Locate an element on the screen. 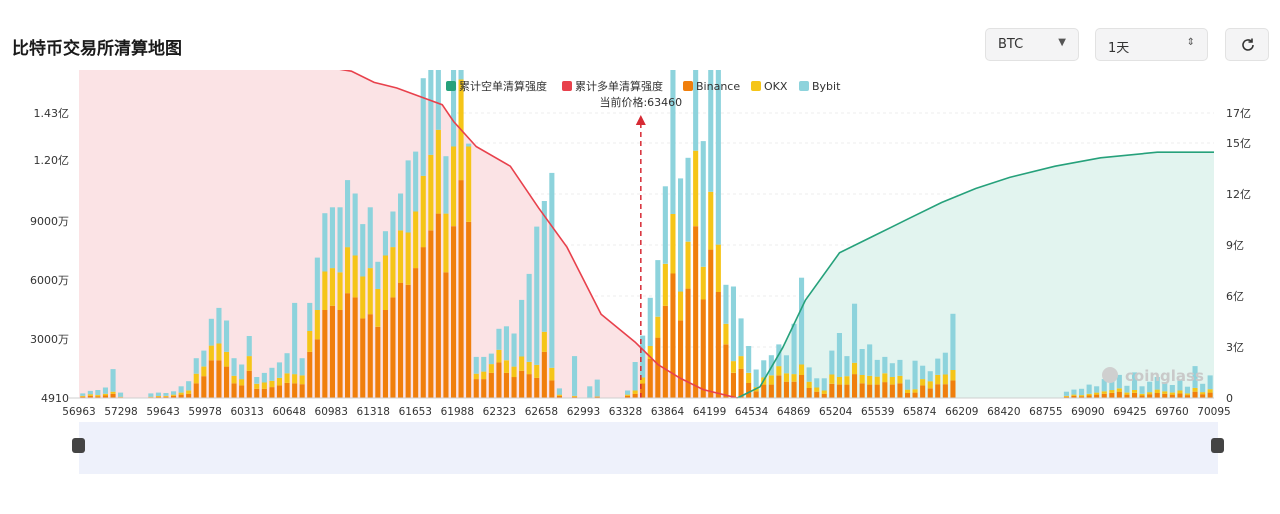  legend-label: OKX is located at coordinates (776, 86).